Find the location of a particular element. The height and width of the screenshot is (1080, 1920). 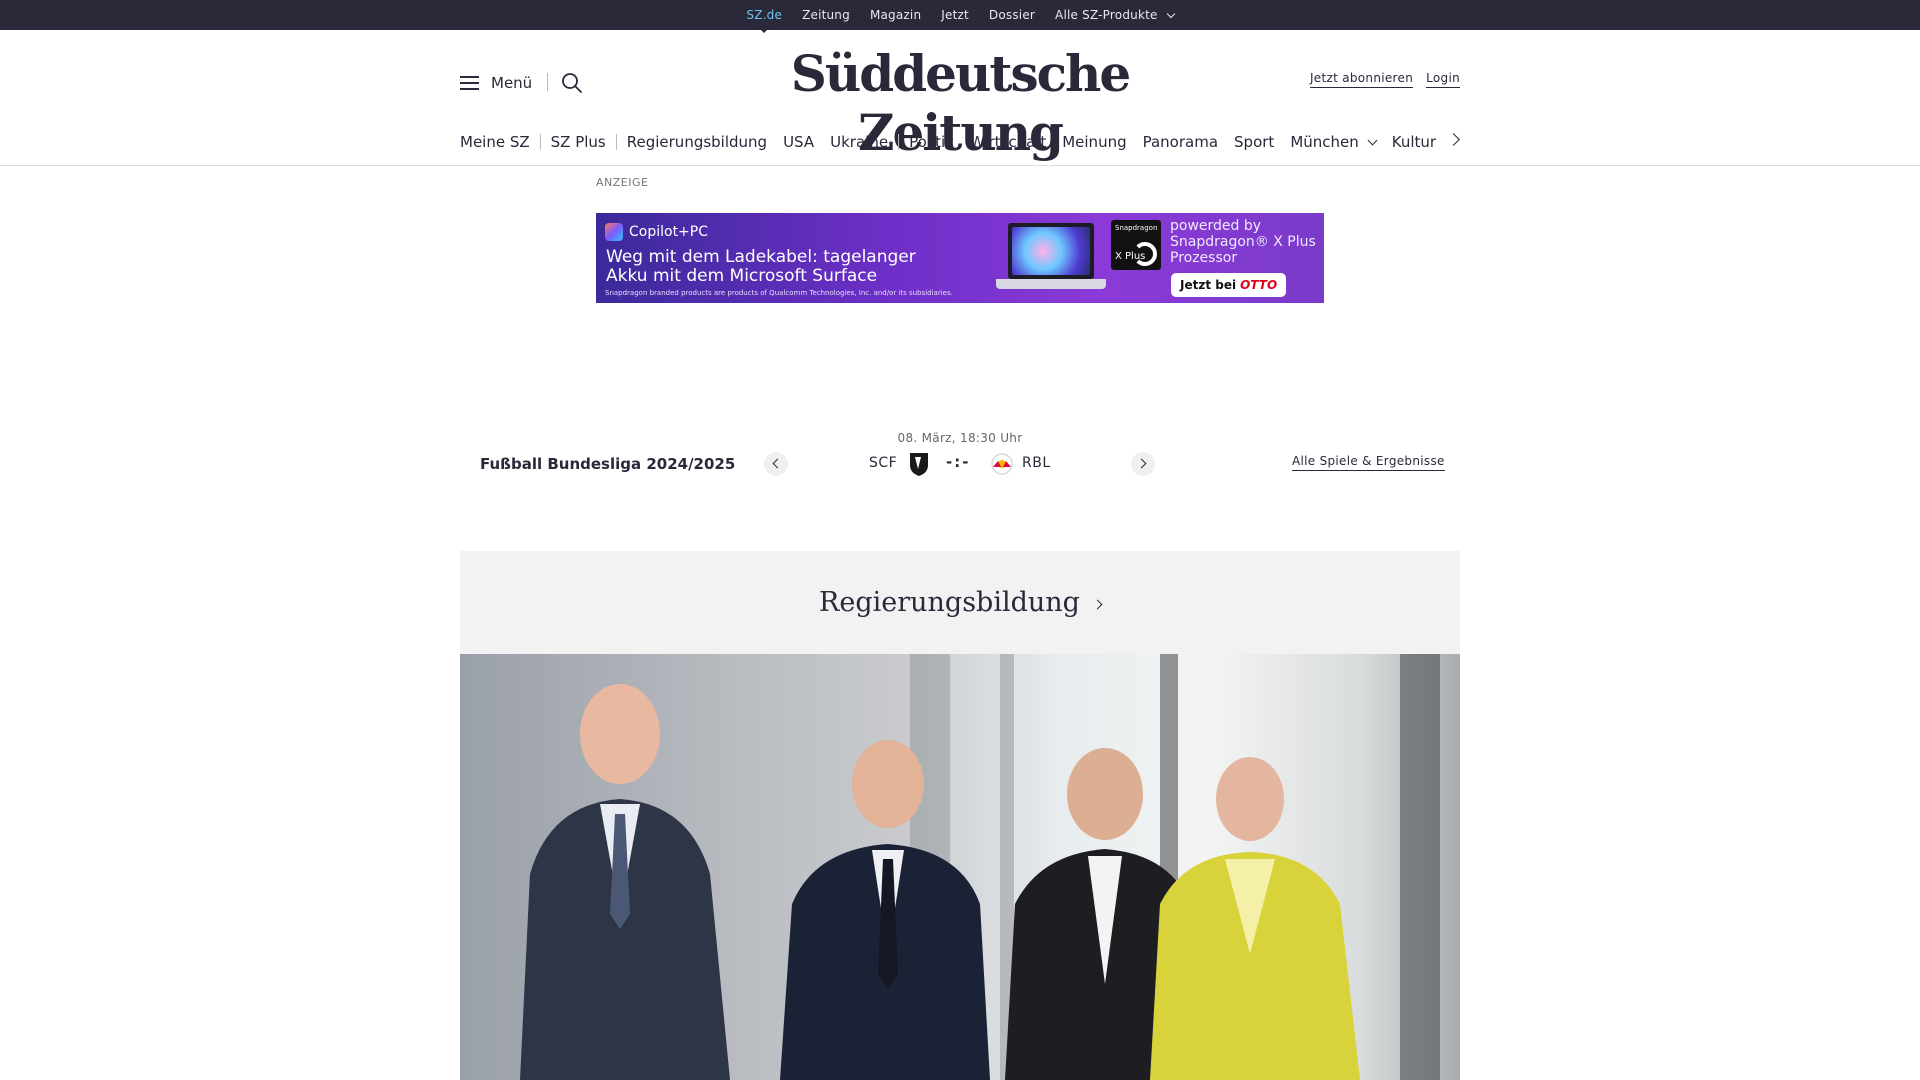

nav-item-sport: Sport is located at coordinates (1254, 142).